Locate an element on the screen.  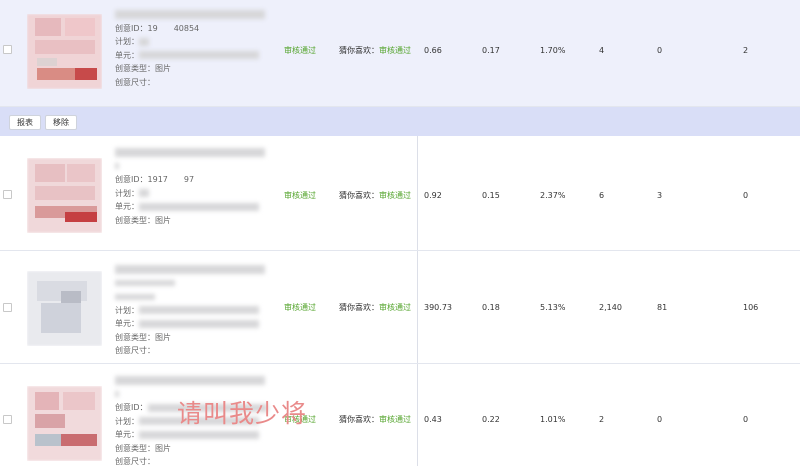
creative-info: 计划： 单元： 创意类型：图片 创意尺寸： is located at coordinates (190, 310).